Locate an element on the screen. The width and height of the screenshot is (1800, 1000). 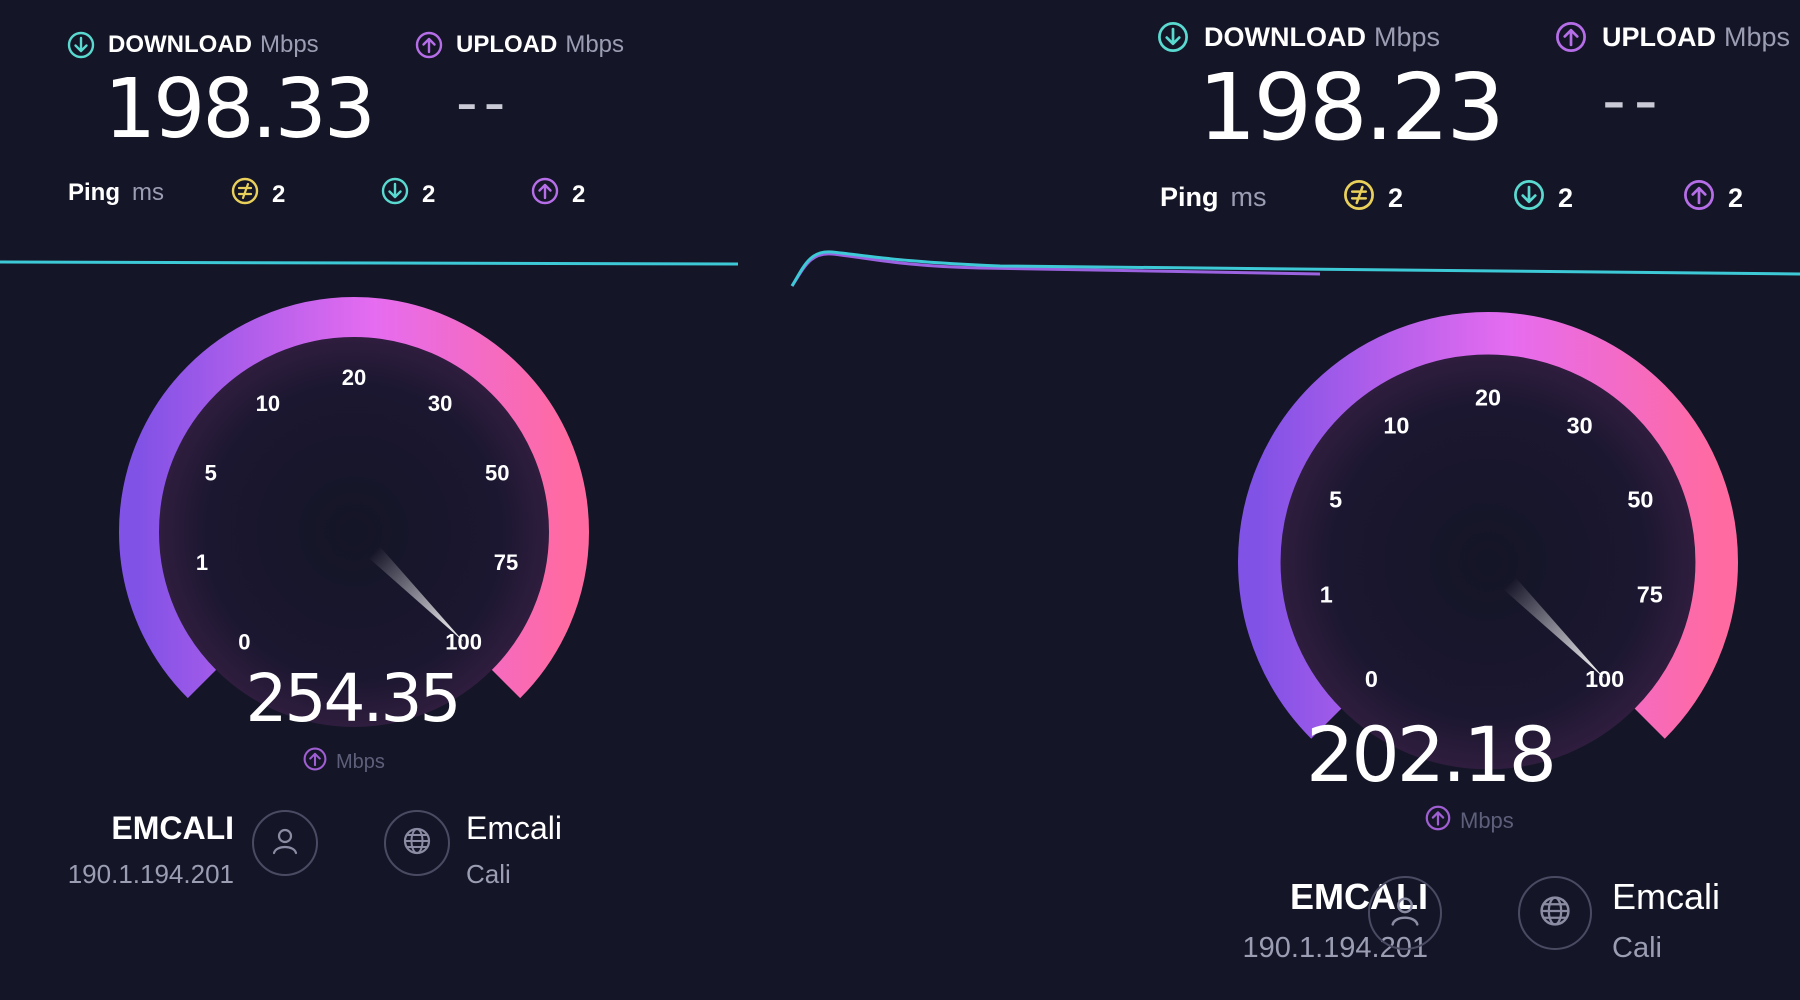
gauge-face is located at coordinates (1488, 562).